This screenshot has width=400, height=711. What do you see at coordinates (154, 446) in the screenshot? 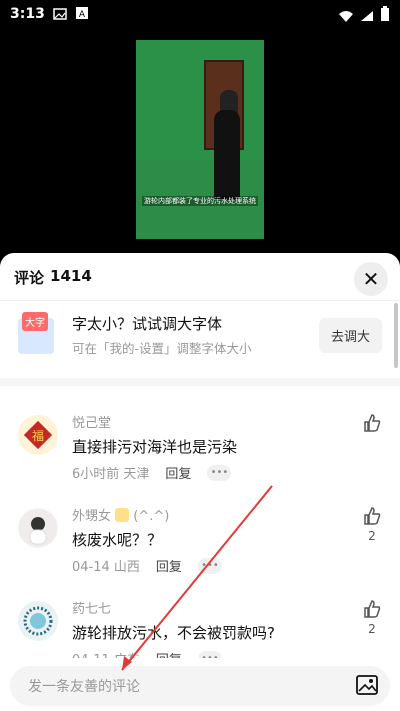
I see `comment-text: 直接排污对海洋也是污染` at bounding box center [154, 446].